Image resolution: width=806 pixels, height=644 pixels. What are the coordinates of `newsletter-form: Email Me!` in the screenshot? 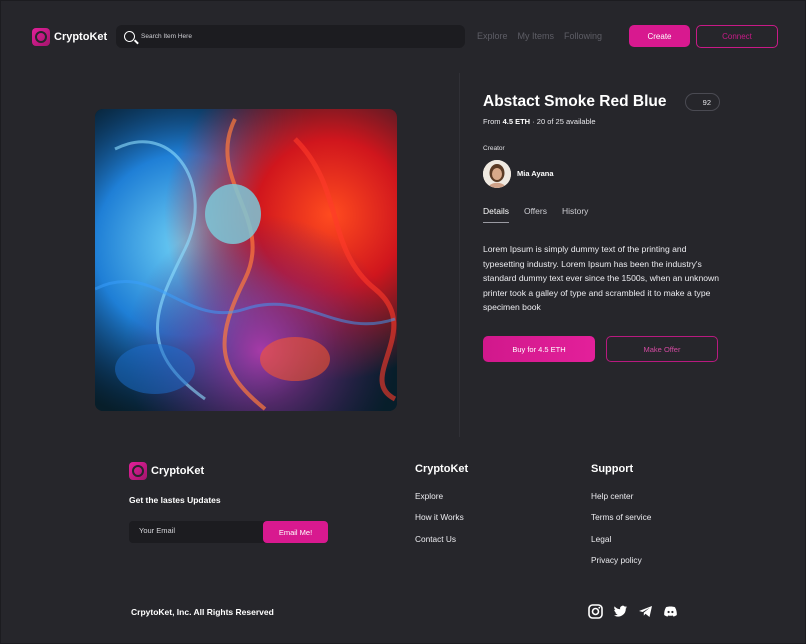 It's located at (228, 532).